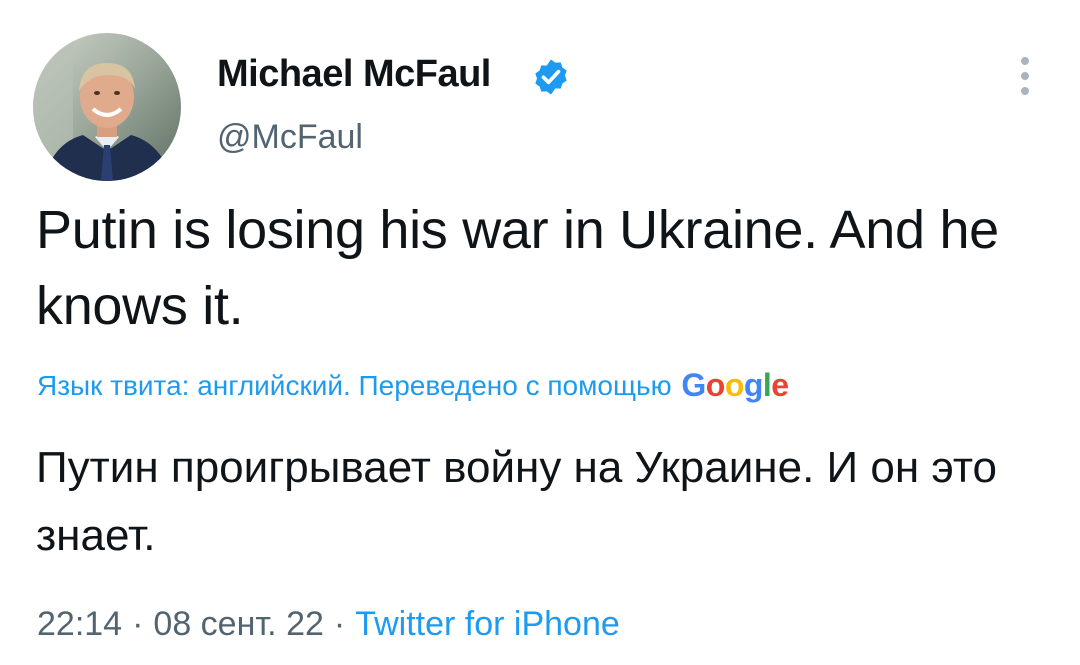  Describe the element at coordinates (551, 77) in the screenshot. I see `verified-badge-icon` at that location.